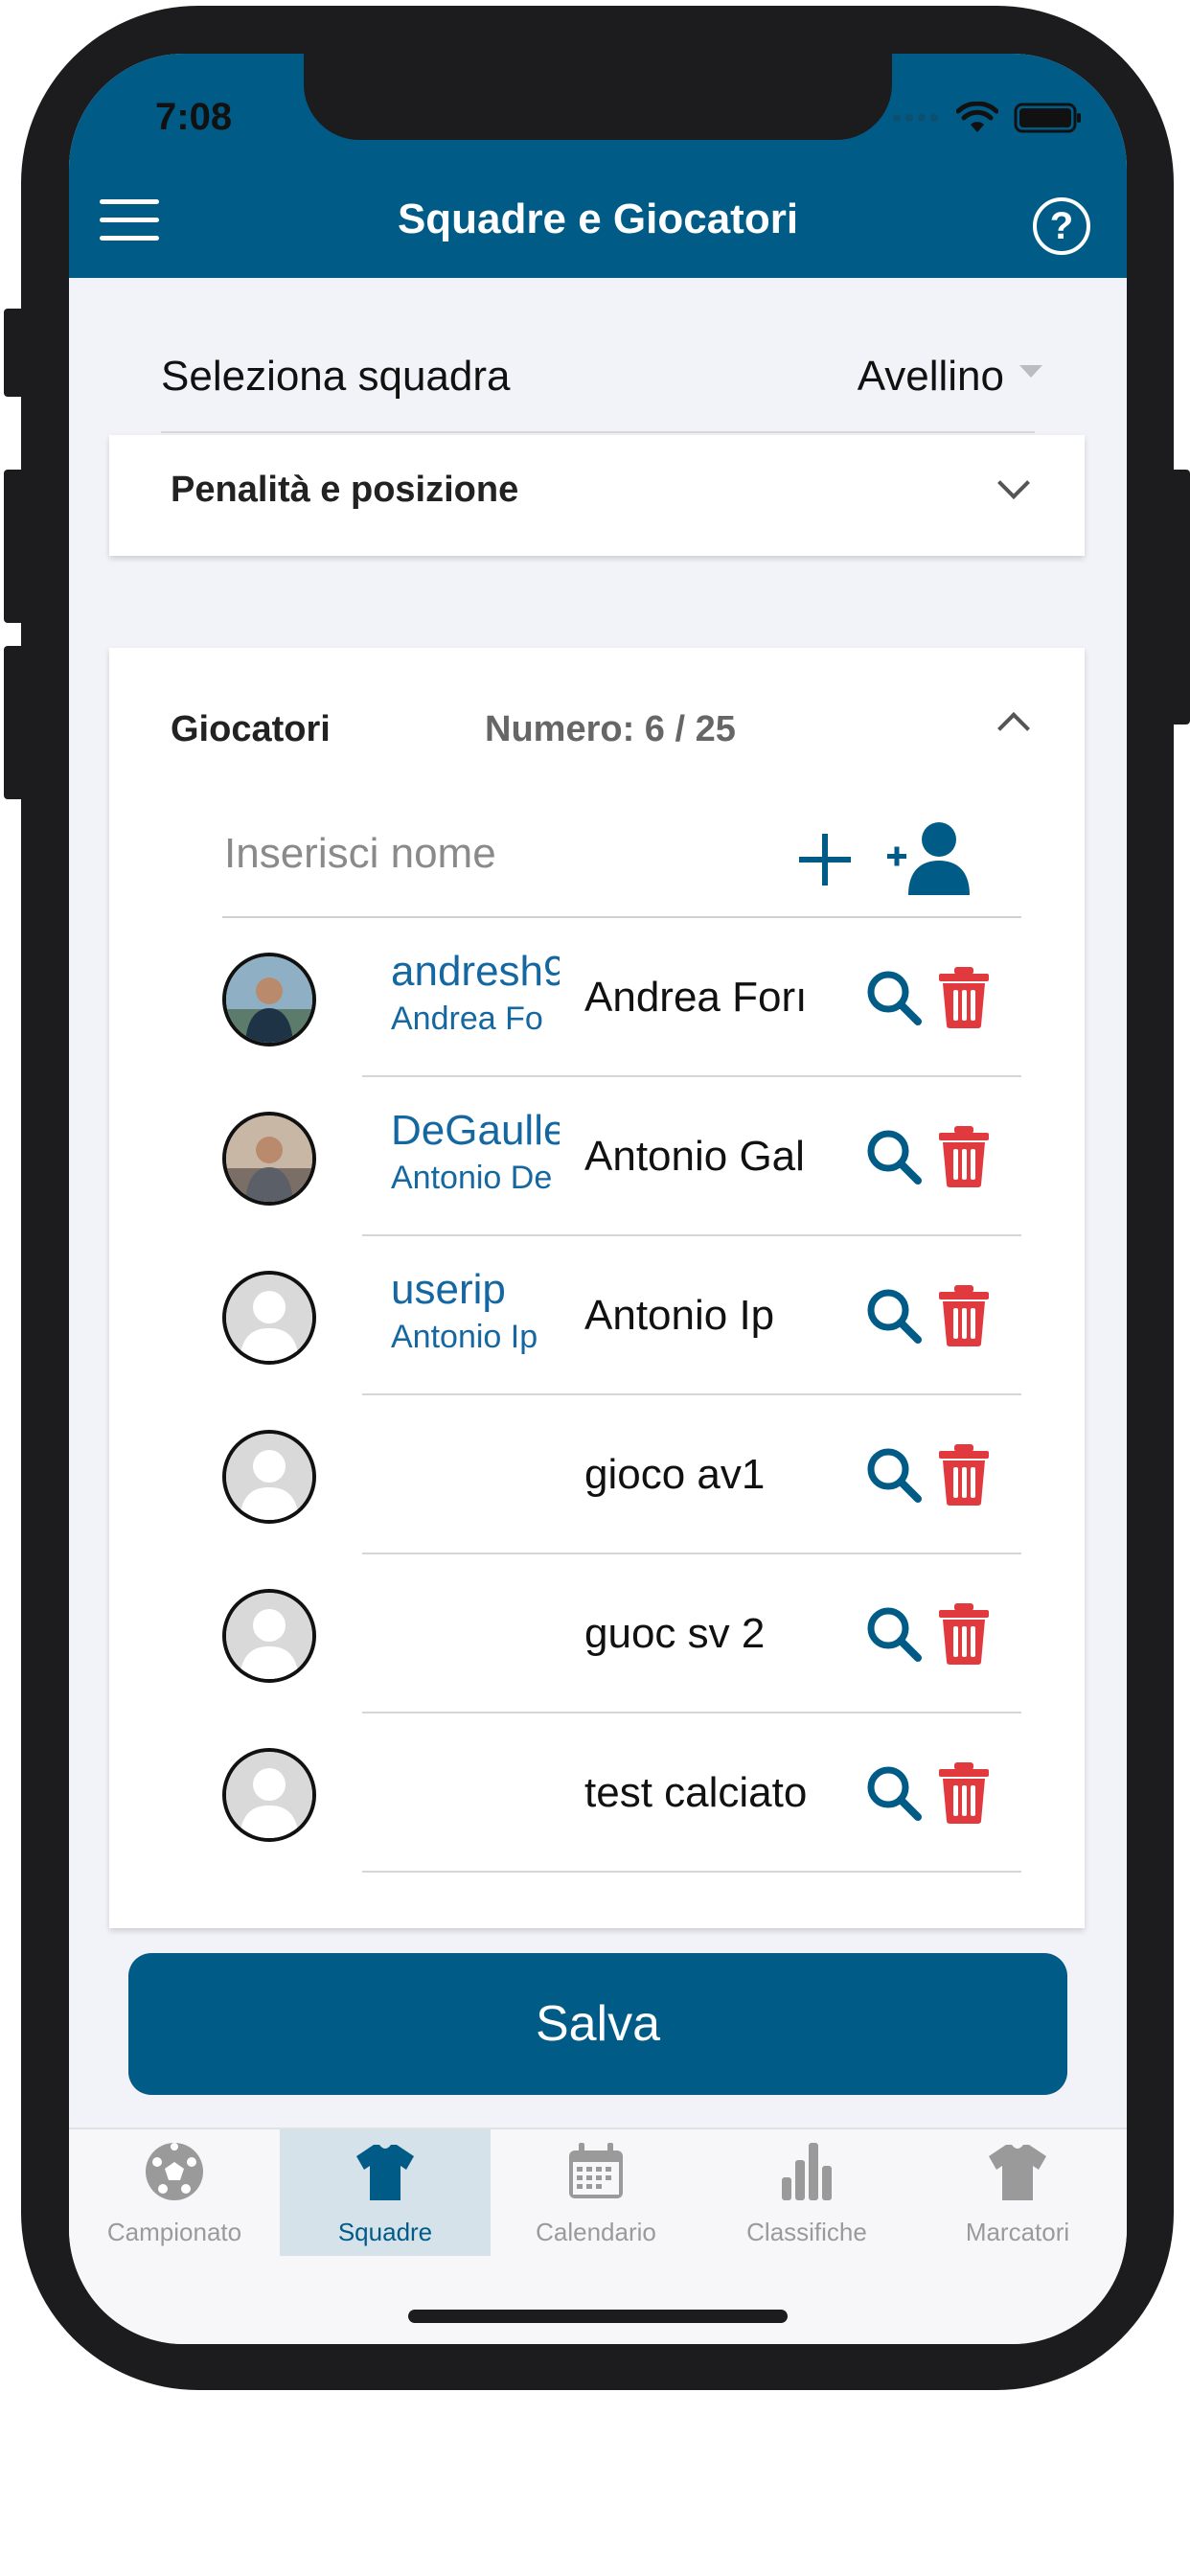  I want to click on player-name-input, so click(493, 854).